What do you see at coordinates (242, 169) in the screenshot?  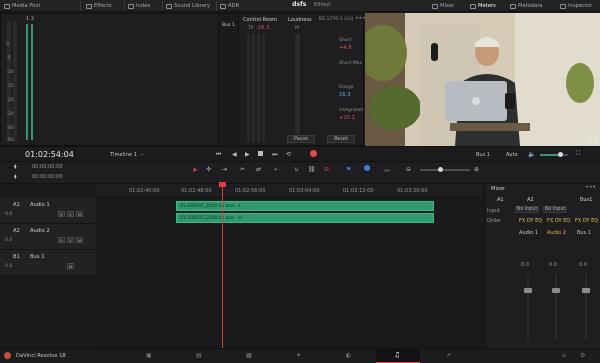 I see `blade-tool-icon: ✂` at bounding box center [242, 169].